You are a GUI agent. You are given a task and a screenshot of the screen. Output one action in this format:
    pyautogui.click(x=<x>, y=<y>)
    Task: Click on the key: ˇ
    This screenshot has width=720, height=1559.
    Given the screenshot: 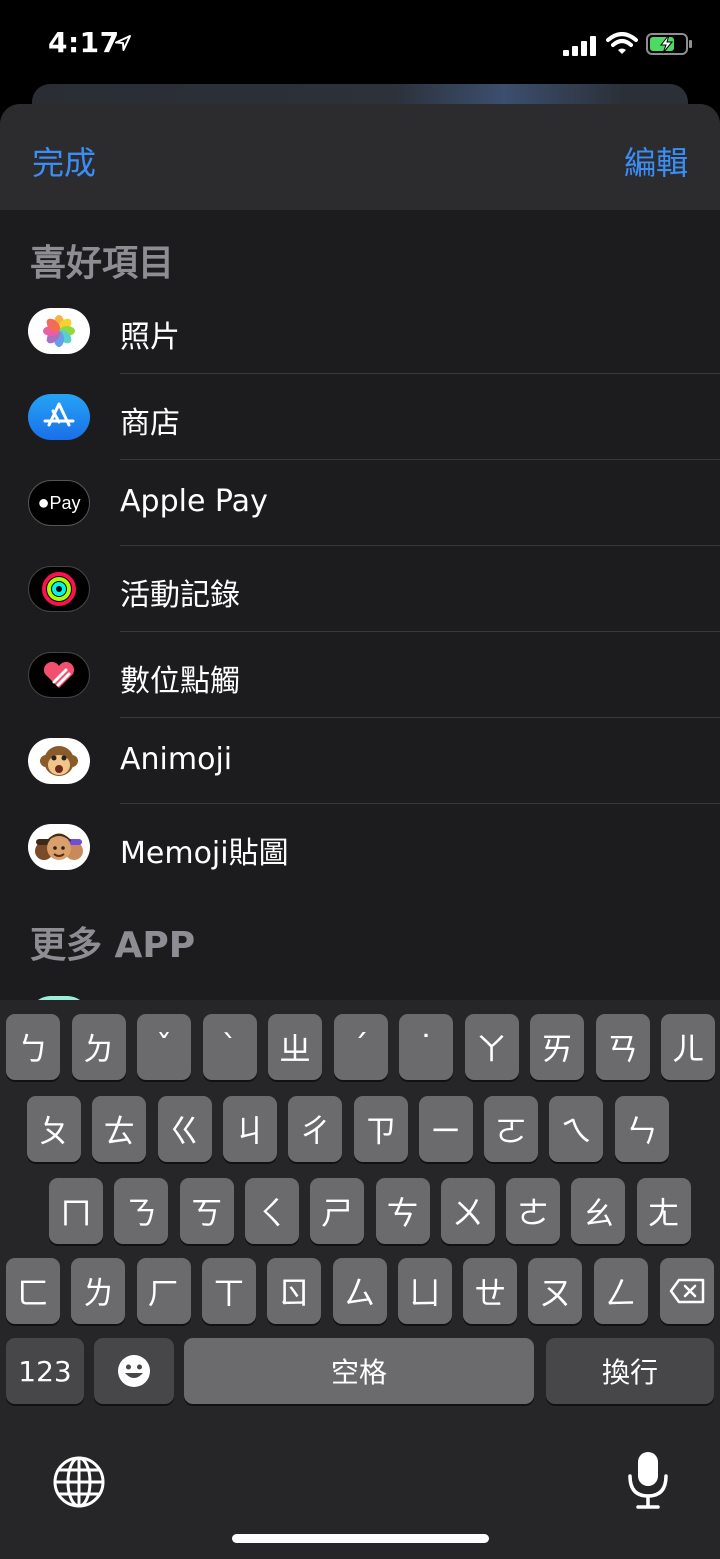 What is the action you would take?
    pyautogui.click(x=164, y=1047)
    